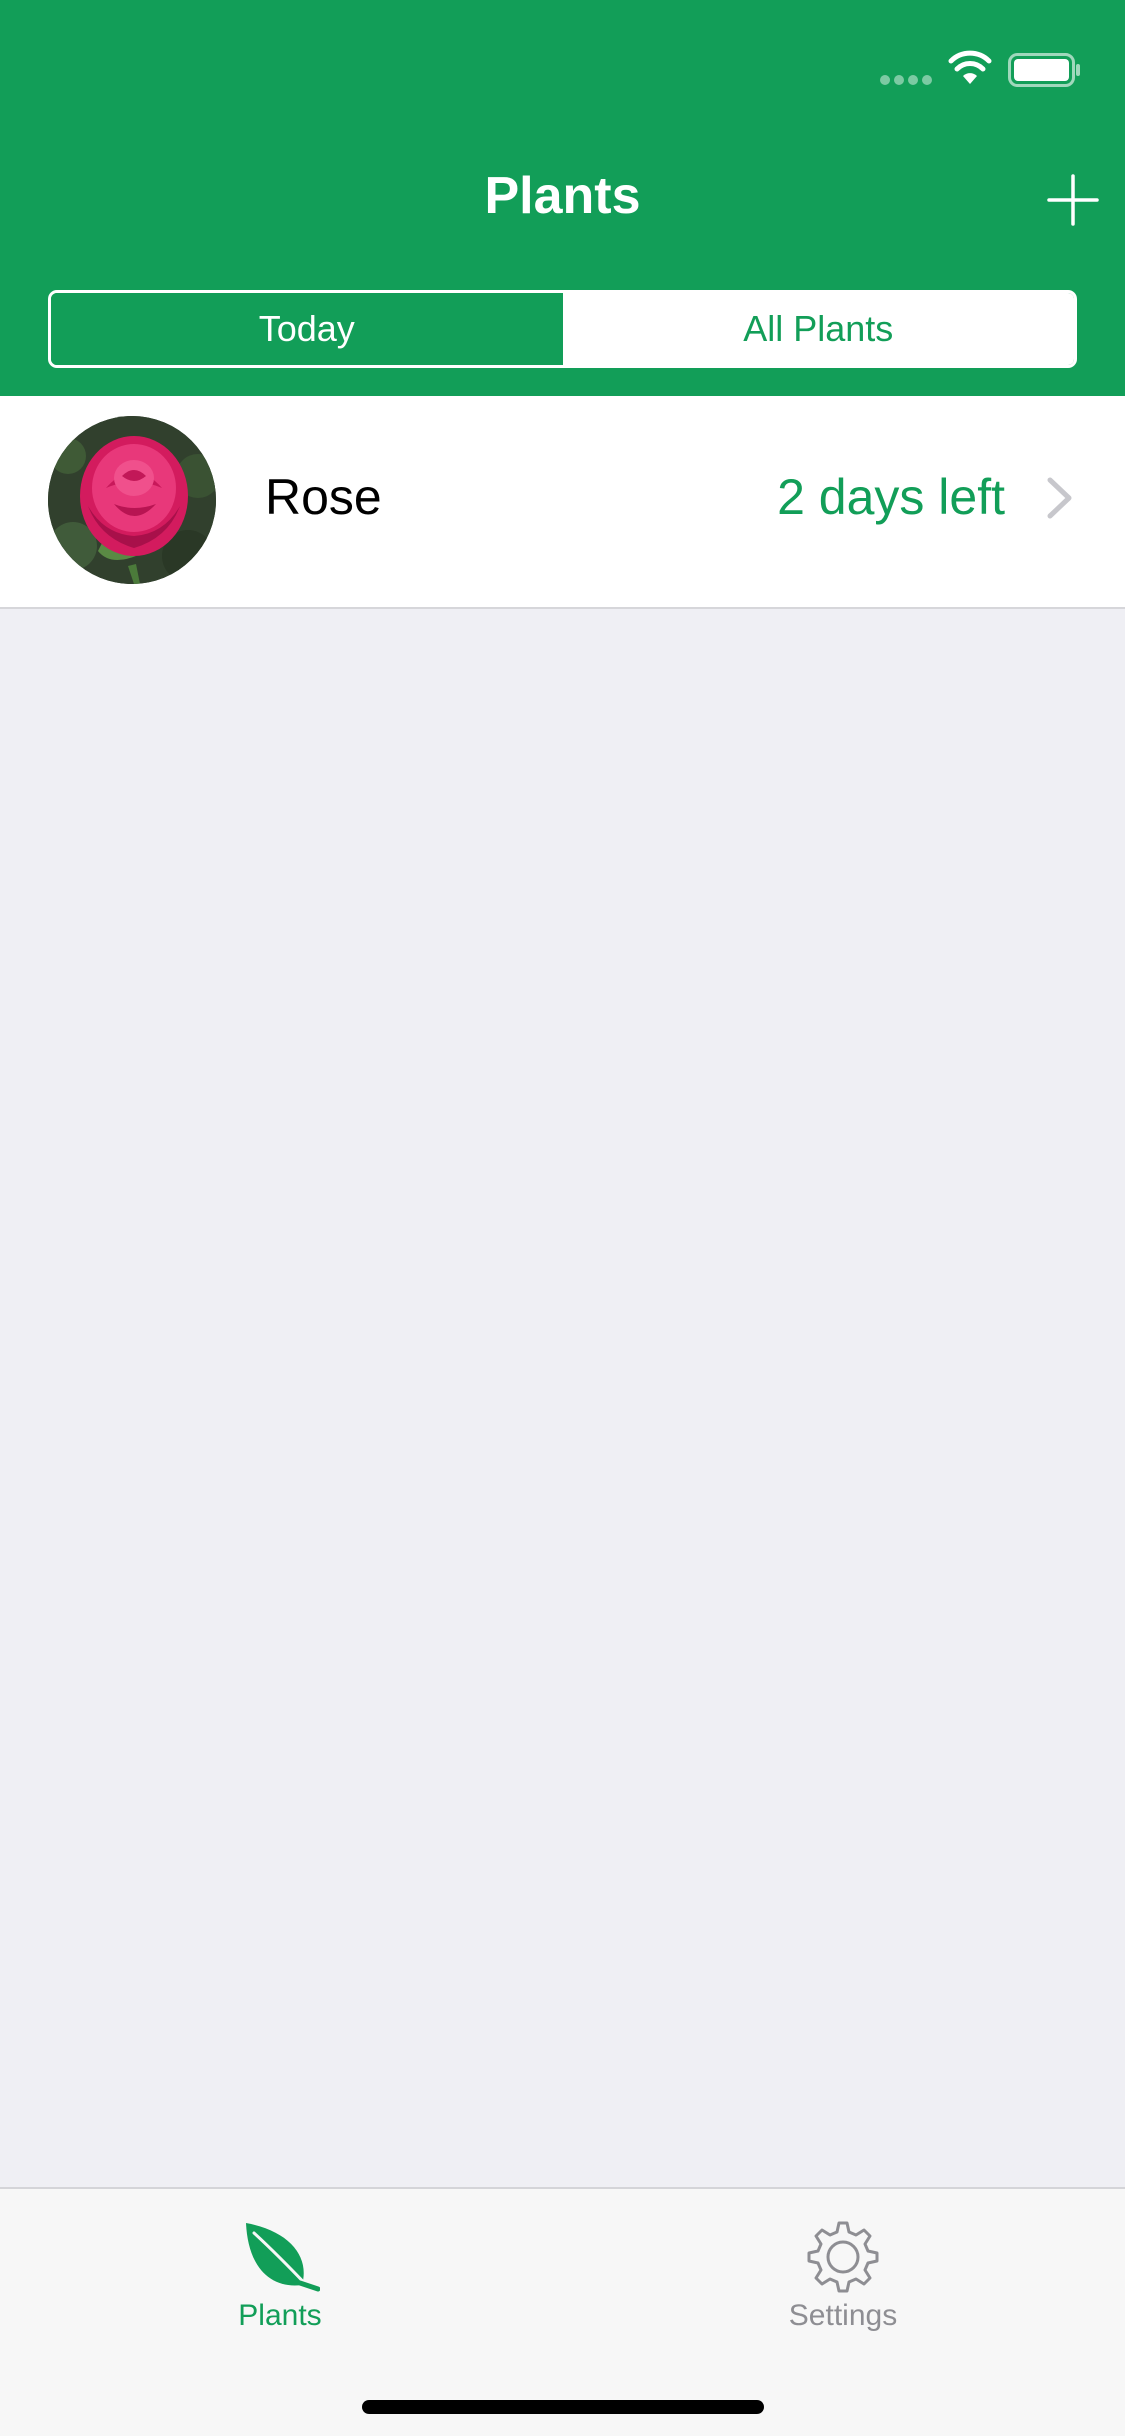 This screenshot has height=2436, width=1125. What do you see at coordinates (283, 2258) in the screenshot?
I see `leaf-icon` at bounding box center [283, 2258].